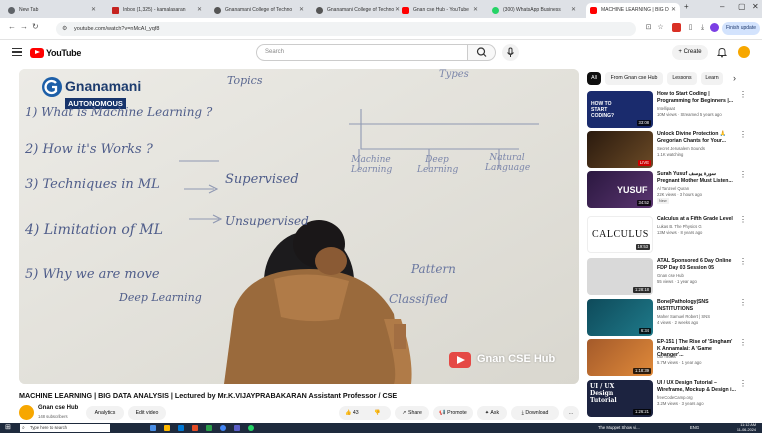  Describe the element at coordinates (697, 305) in the screenshot. I see `video-title-link: Bone|Pathology|SNS INSTITUTIONS` at that location.